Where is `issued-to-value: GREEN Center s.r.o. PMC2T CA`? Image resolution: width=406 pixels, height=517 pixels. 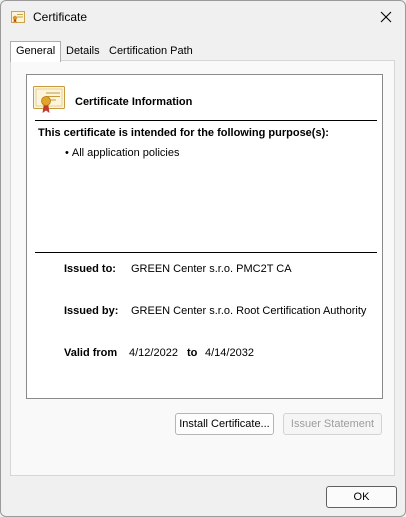
issued-to-value: GREEN Center s.r.o. PMC2T CA is located at coordinates (211, 269).